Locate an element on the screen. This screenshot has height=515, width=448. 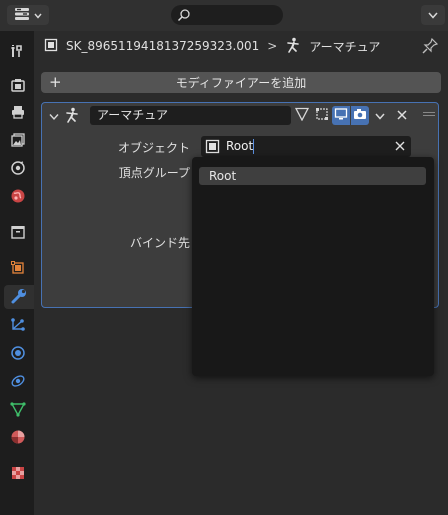
properties-editor-icon is located at coordinates (22, 15).